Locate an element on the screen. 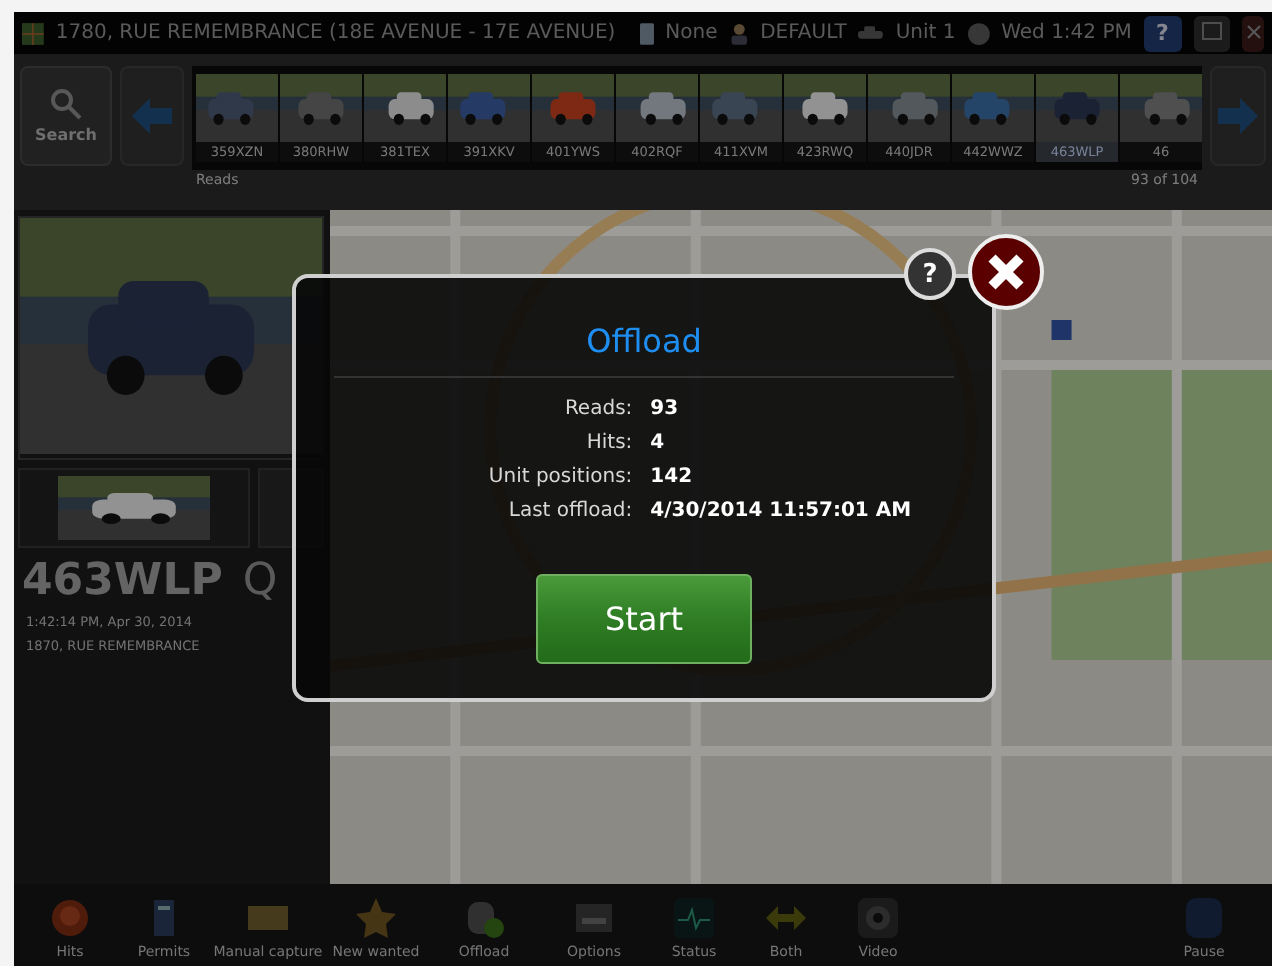  plate-number: 463WLP is located at coordinates (122, 580).